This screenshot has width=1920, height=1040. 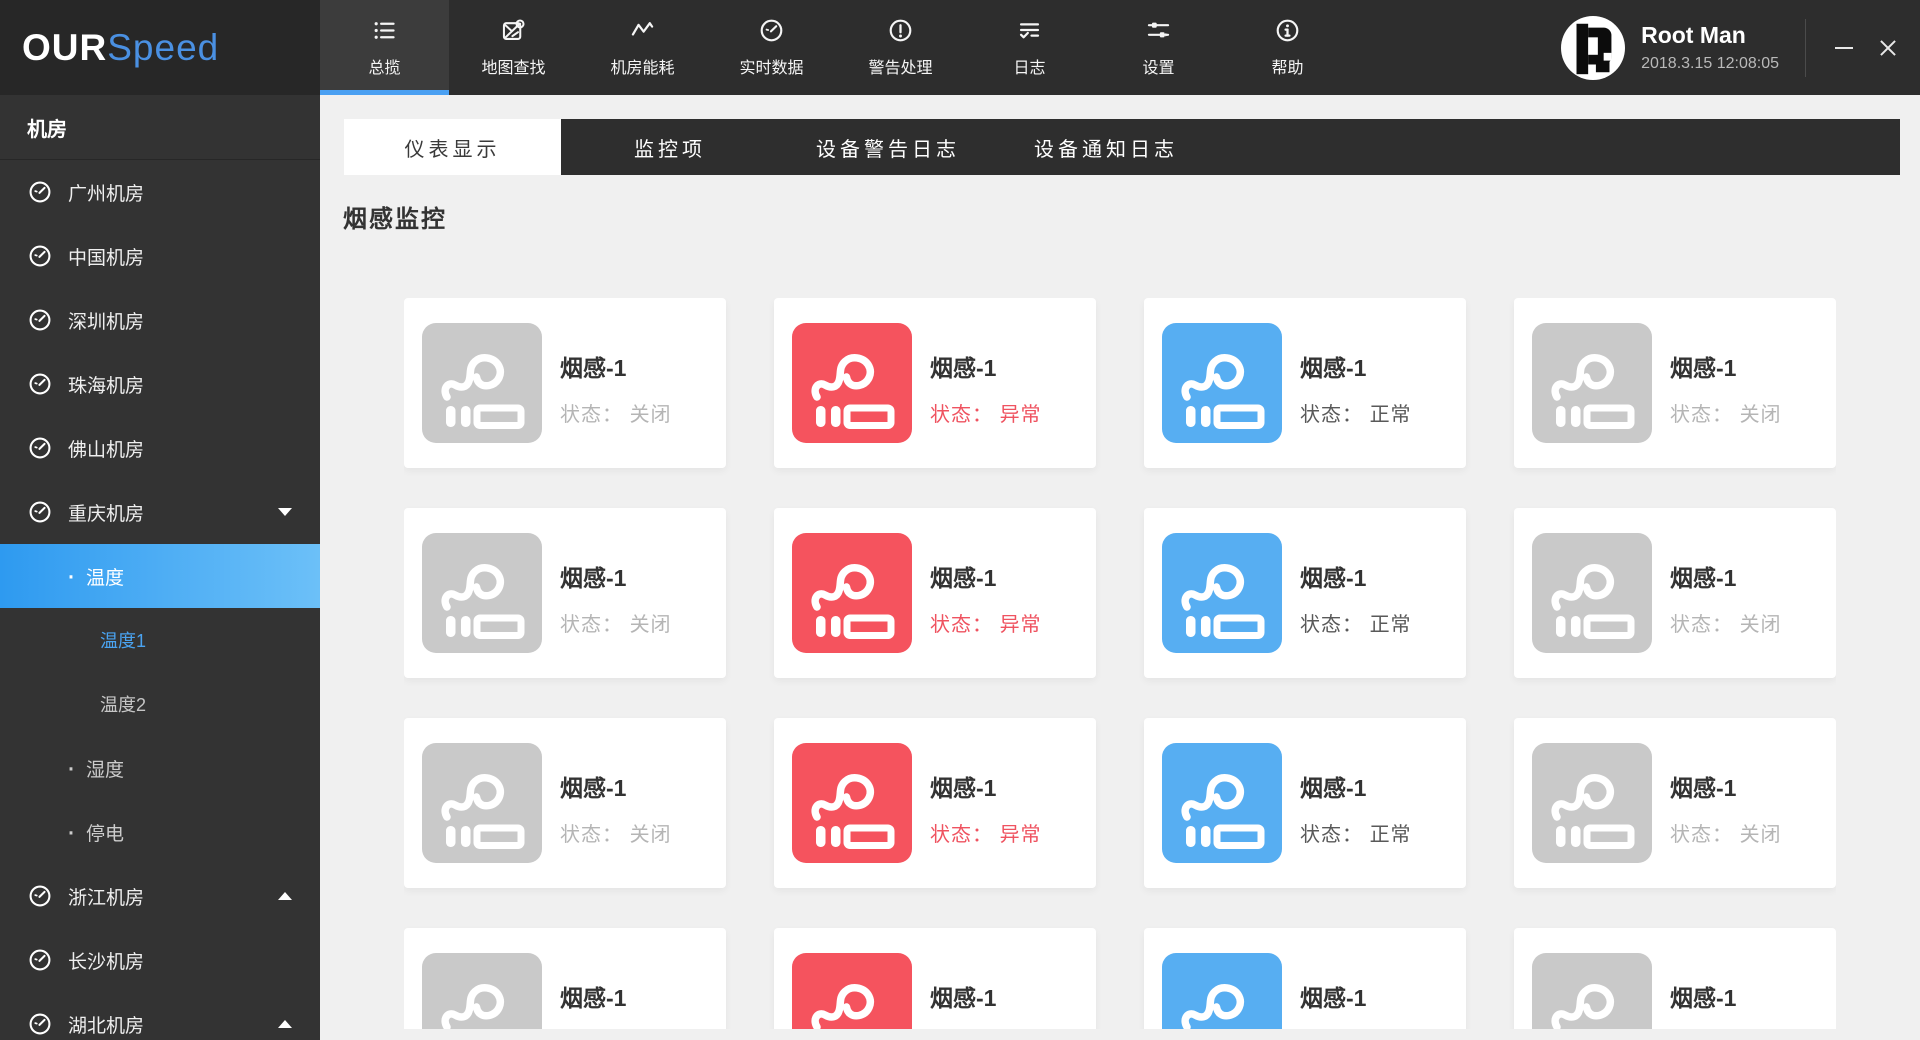 I want to click on sliders-icon, so click(x=1158, y=30).